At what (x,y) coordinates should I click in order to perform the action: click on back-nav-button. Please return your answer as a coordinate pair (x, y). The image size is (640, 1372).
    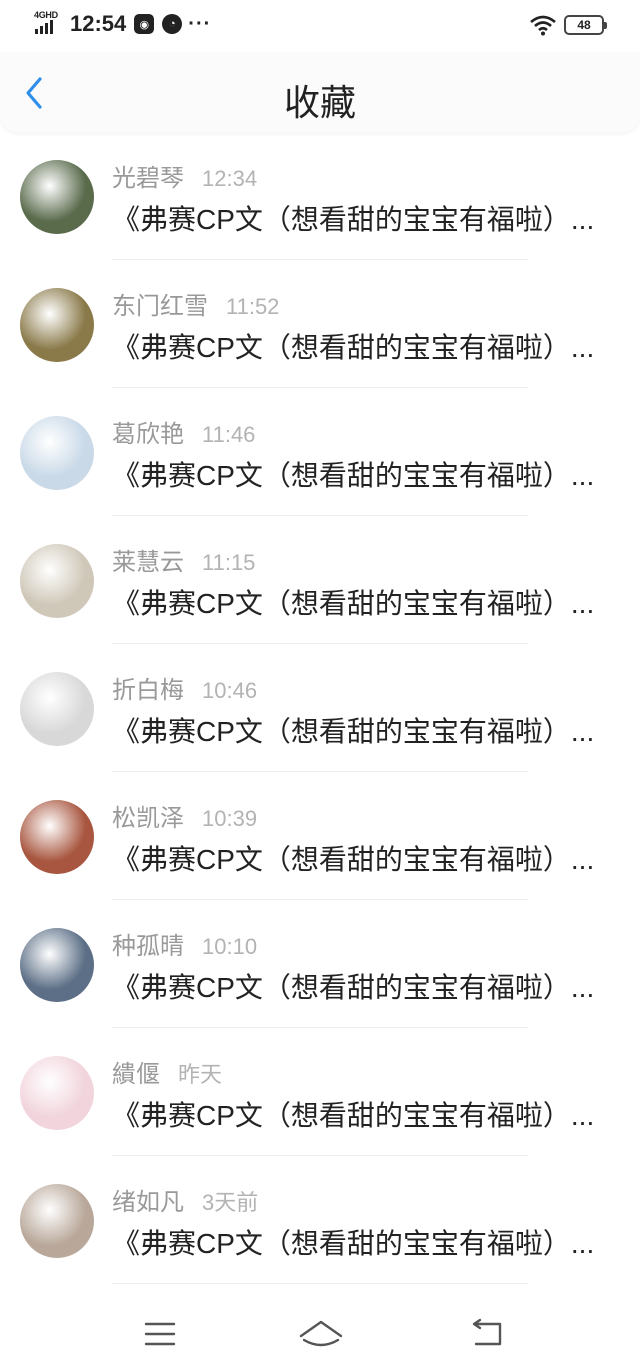
    Looking at the image, I should click on (488, 1334).